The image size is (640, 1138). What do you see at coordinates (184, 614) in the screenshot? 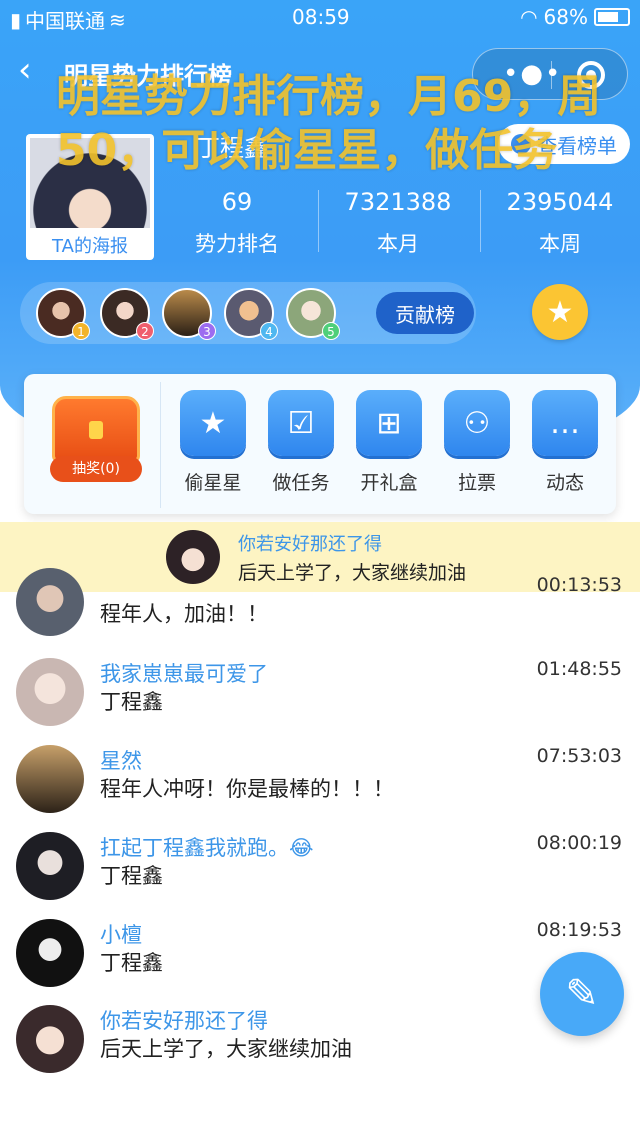
I see `message: 程年人，加油！！` at bounding box center [184, 614].